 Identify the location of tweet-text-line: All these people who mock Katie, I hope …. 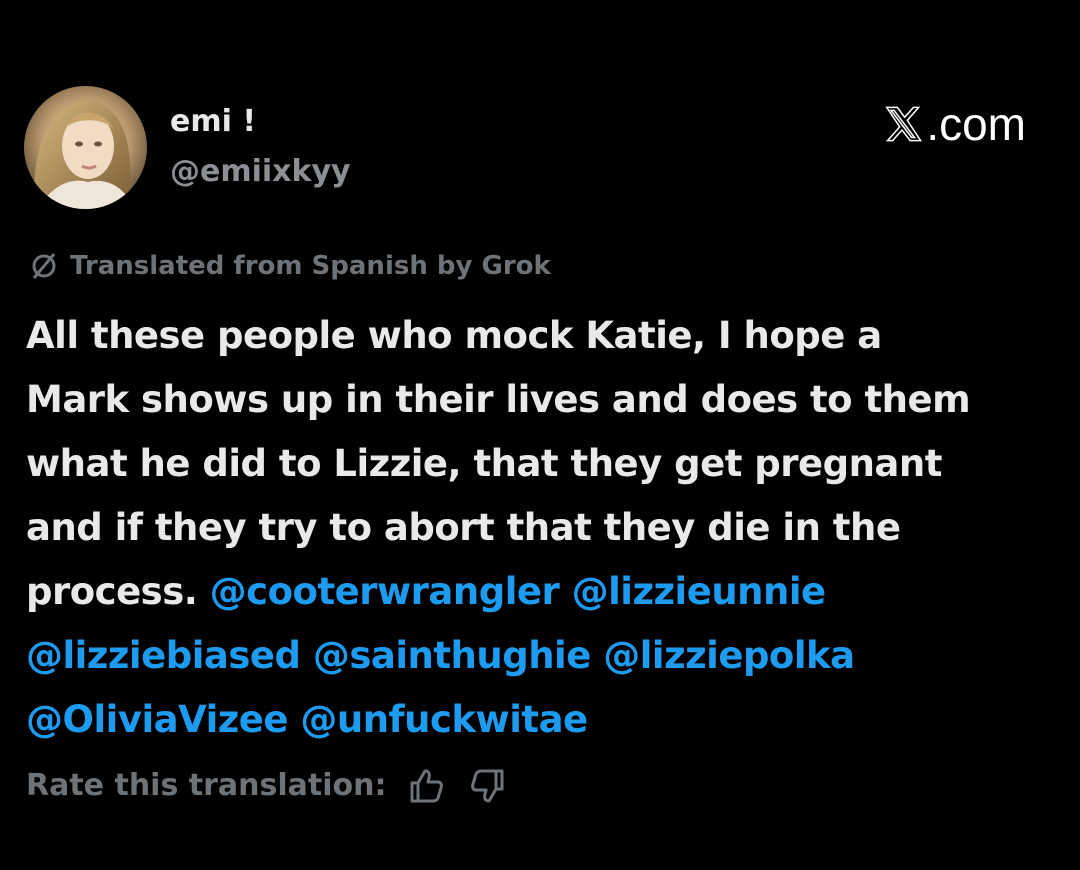
(454, 335).